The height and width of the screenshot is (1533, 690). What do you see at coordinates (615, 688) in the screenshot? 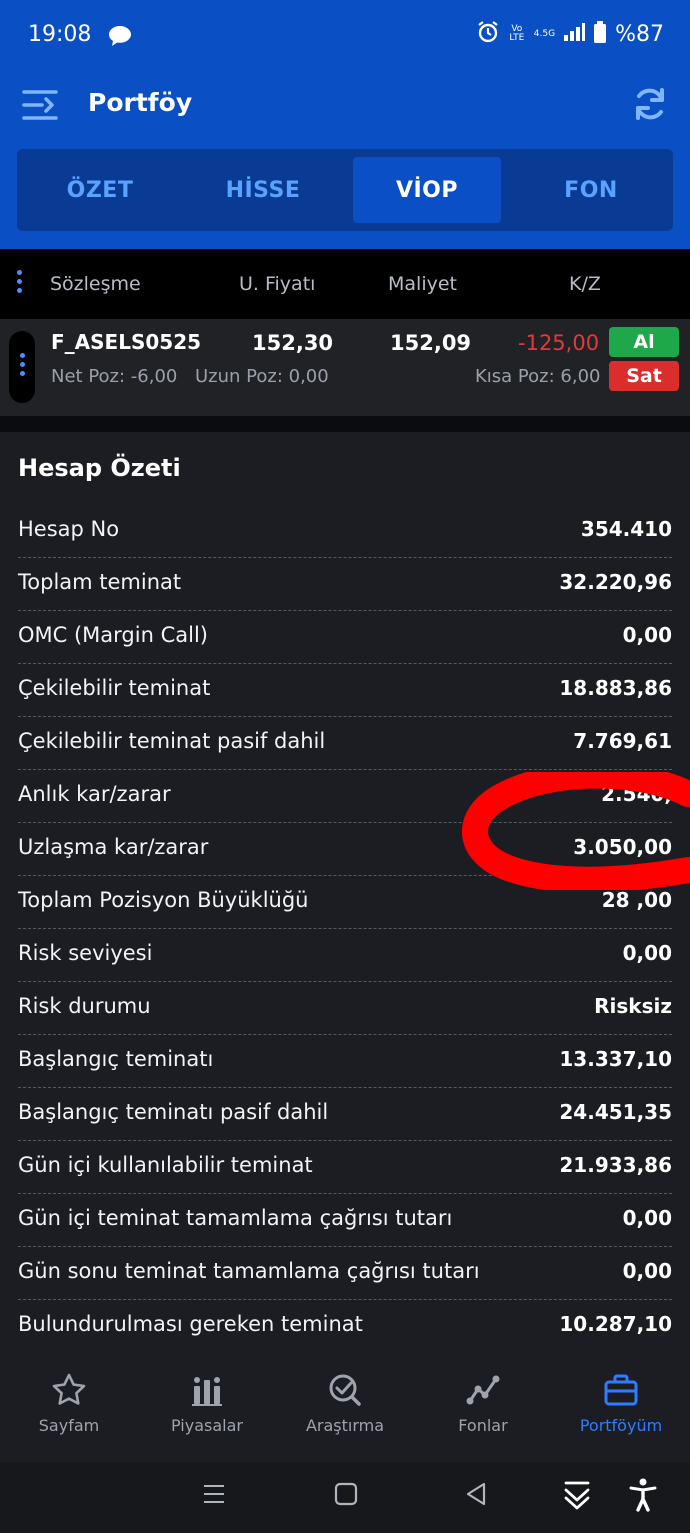
I see `summary-value: 18.883,86` at bounding box center [615, 688].